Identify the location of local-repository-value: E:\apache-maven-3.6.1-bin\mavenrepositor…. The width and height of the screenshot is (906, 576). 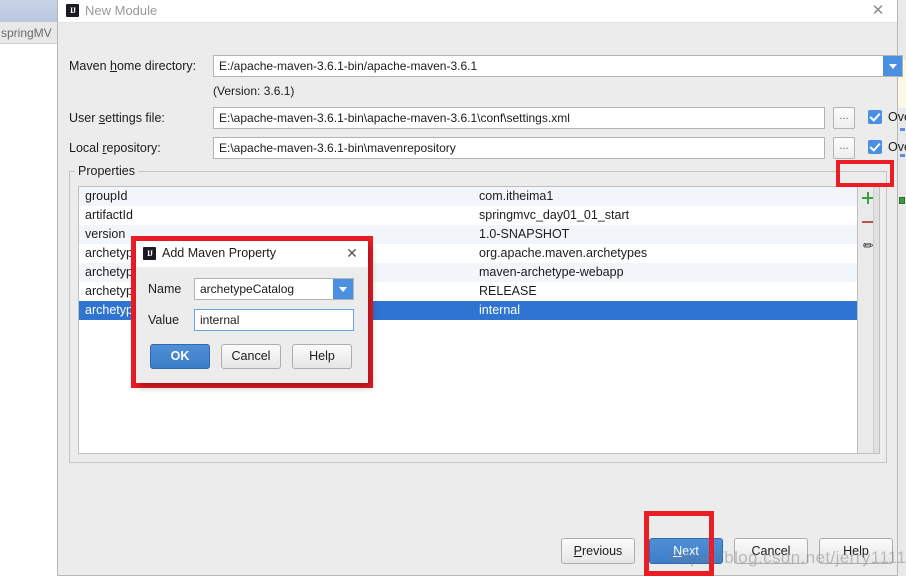
(337, 148).